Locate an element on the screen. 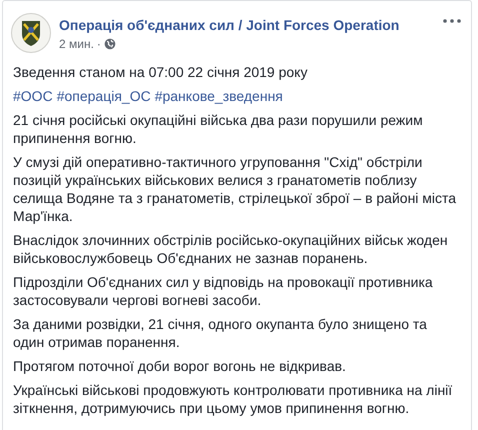 This screenshot has width=478, height=430. post-headline: Зведення станом на 07:00 22 січня 2019 року is located at coordinates (160, 72).